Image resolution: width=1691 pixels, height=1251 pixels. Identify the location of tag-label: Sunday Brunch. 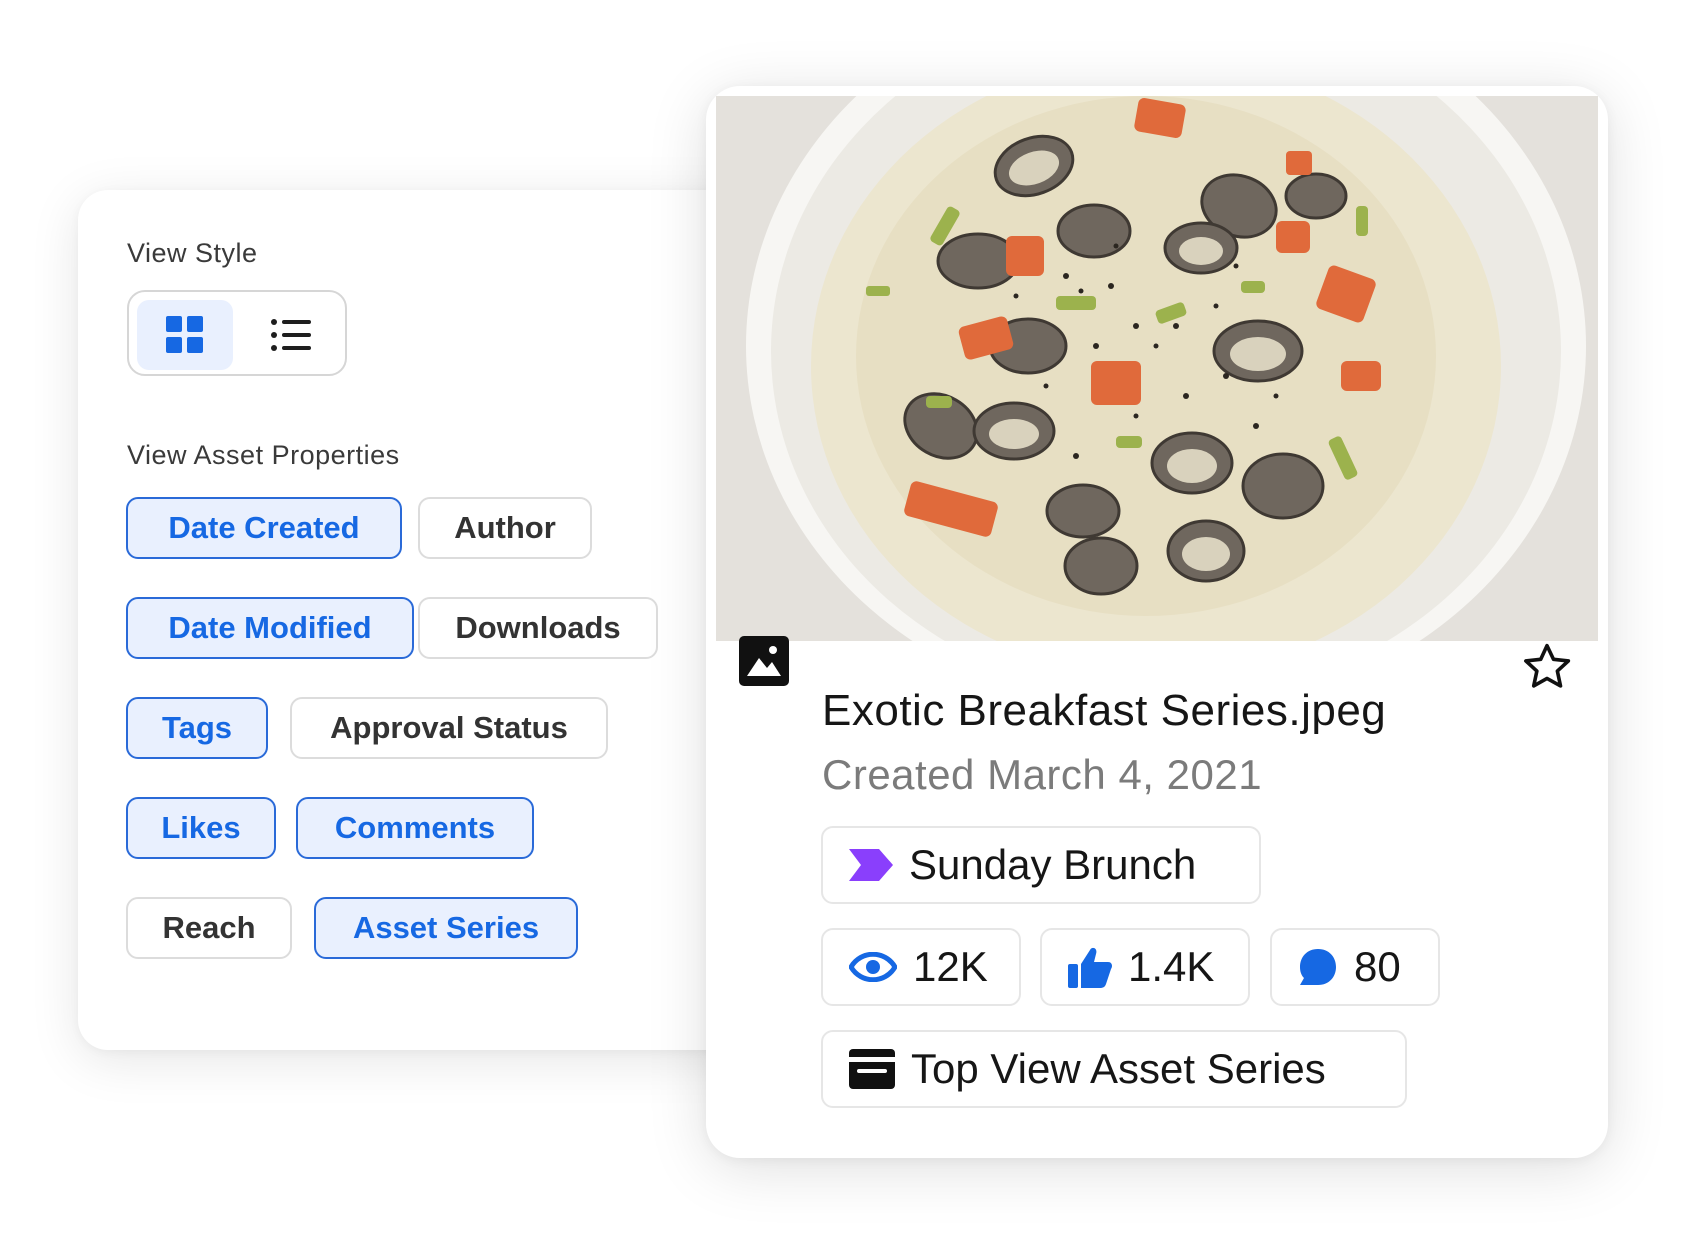
(1053, 864).